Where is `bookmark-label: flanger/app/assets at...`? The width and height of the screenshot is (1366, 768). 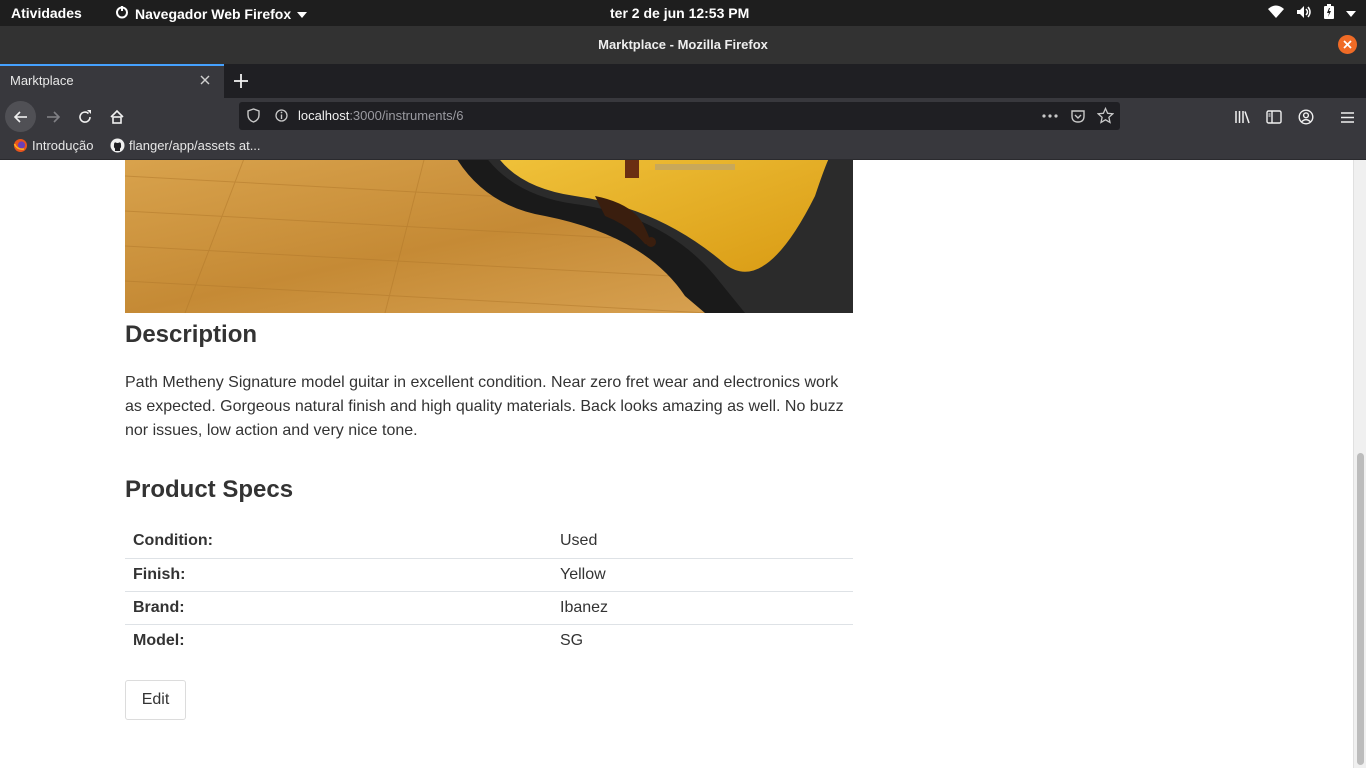 bookmark-label: flanger/app/assets at... is located at coordinates (195, 145).